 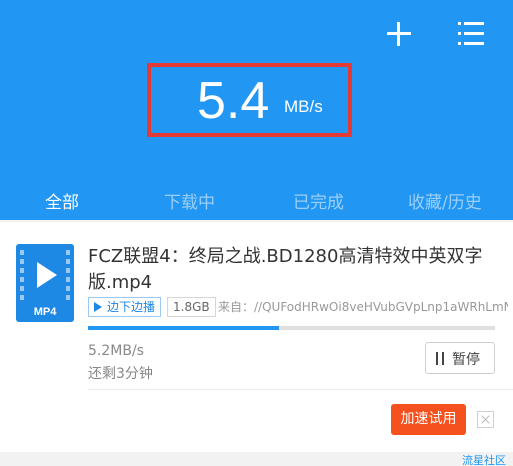 I want to click on pause-button: 暂停, so click(x=460, y=358).